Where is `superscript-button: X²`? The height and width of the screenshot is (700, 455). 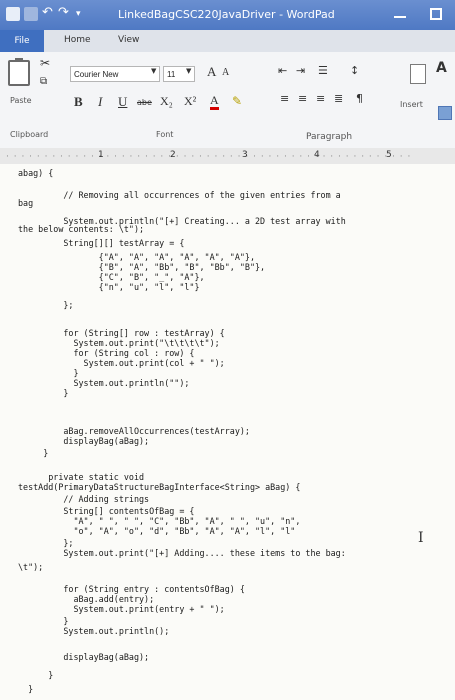
superscript-button: X² is located at coordinates (190, 101).